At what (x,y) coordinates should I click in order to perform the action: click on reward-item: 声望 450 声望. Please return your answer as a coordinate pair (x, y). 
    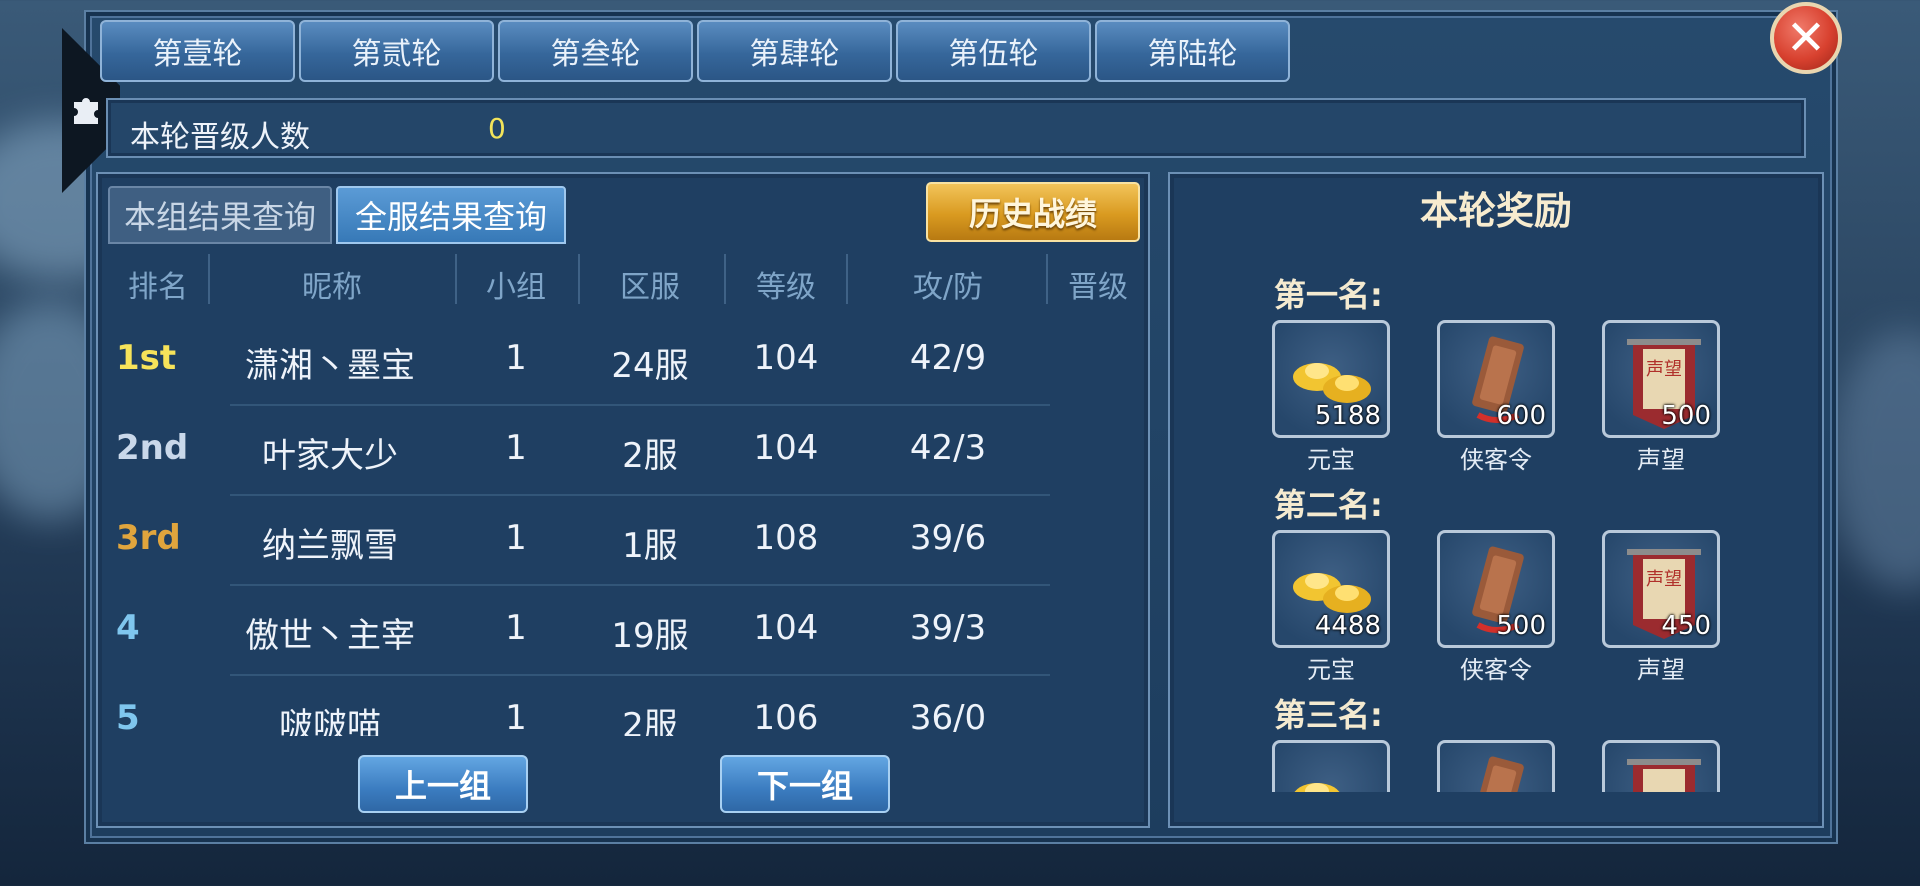
    Looking at the image, I should click on (1661, 607).